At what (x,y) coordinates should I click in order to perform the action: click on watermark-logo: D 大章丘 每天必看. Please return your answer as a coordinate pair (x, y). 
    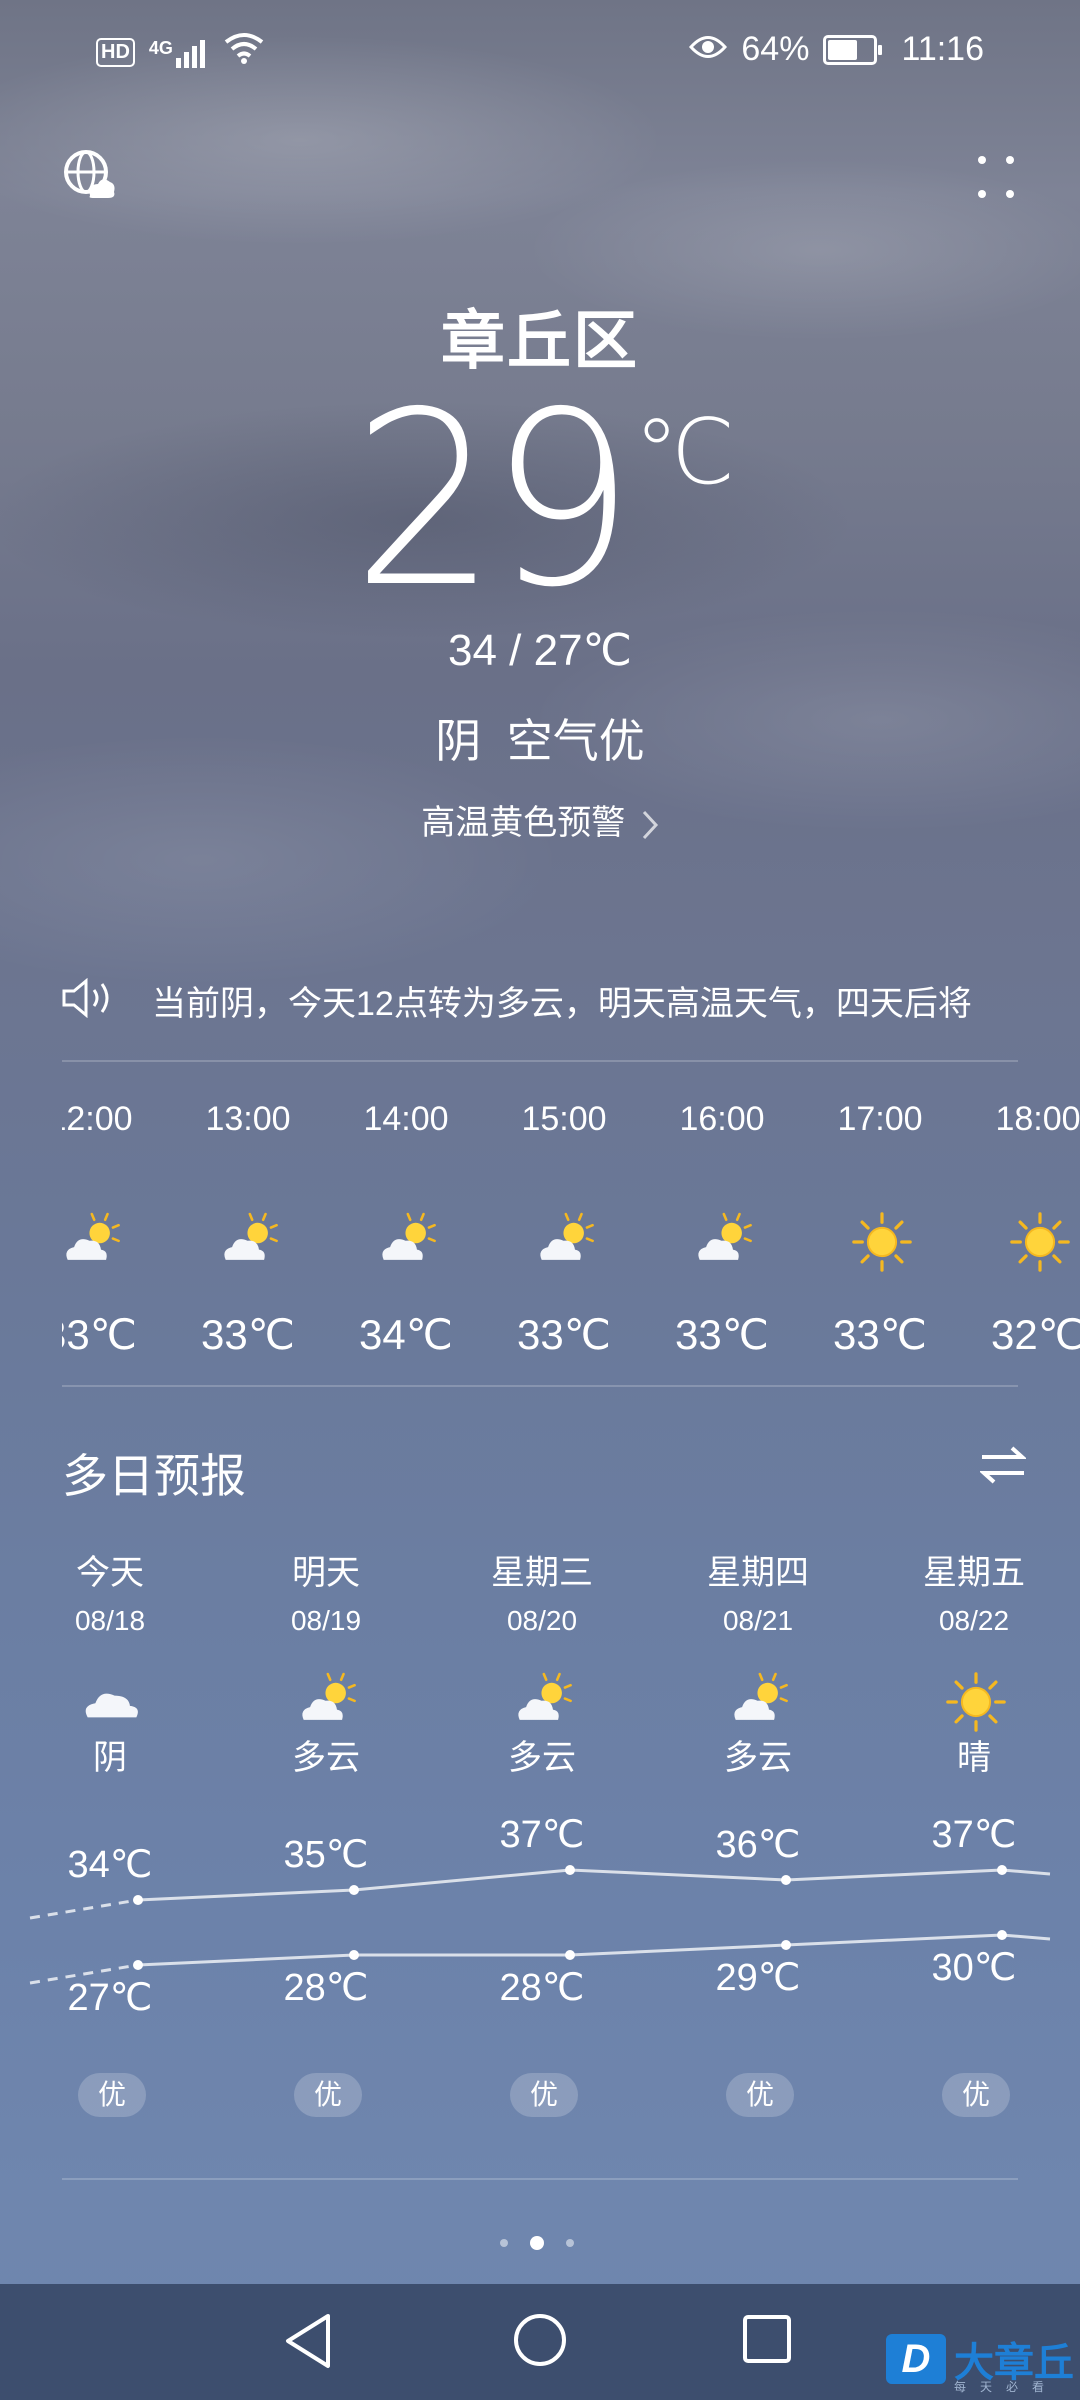
    Looking at the image, I should click on (980, 2362).